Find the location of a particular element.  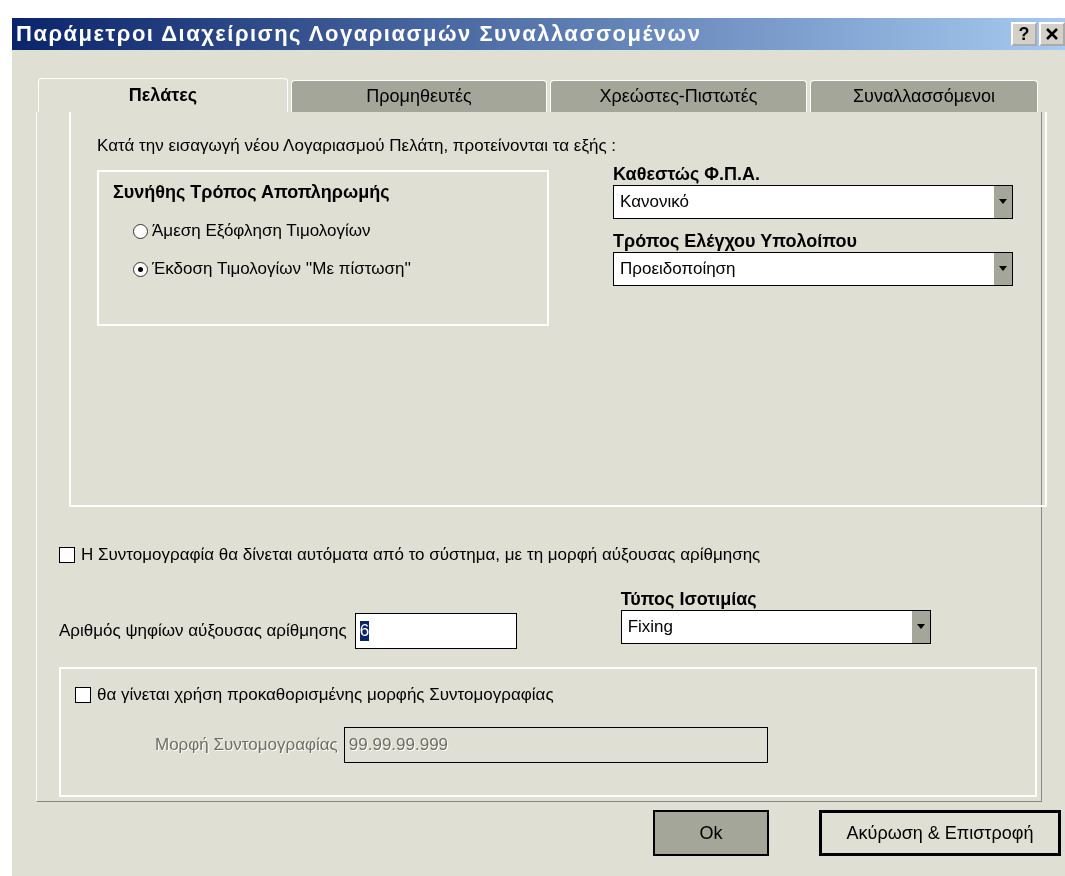

checkbox-label: Η Συντομογραφία θα δίνεται αυτόματα από το σύστημα, με τη μορφή αύξουσας αρίθμησης is located at coordinates (421, 555).